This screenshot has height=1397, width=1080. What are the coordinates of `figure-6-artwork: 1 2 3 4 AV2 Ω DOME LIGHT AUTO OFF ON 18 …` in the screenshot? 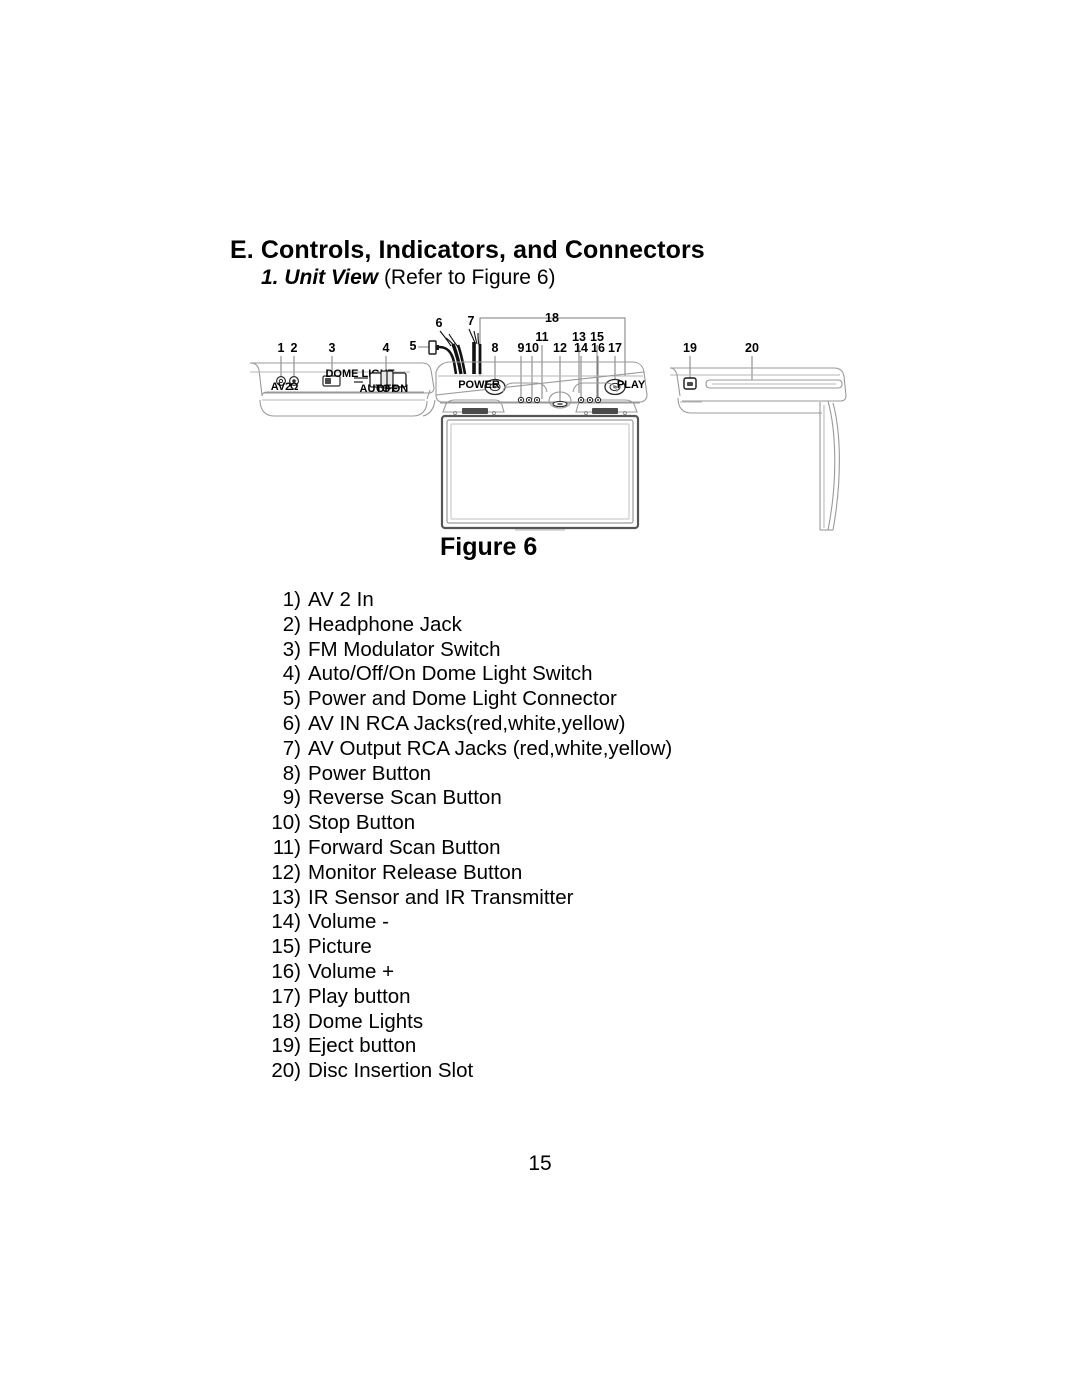 It's located at (555, 420).